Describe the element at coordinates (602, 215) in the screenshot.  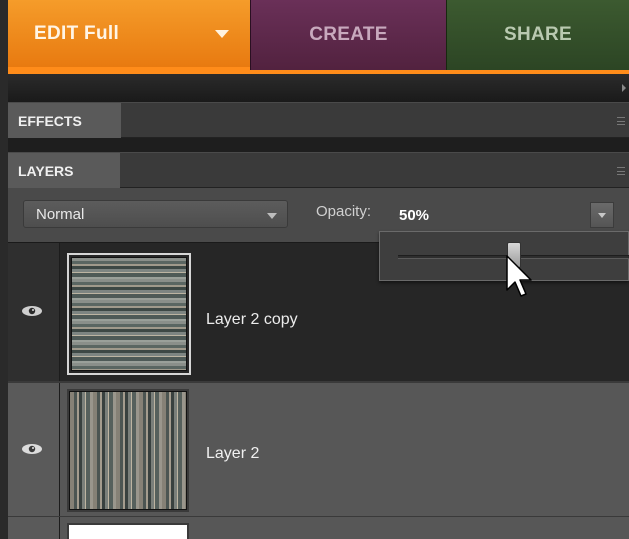
I see `opacity-slider-toggle-button` at that location.